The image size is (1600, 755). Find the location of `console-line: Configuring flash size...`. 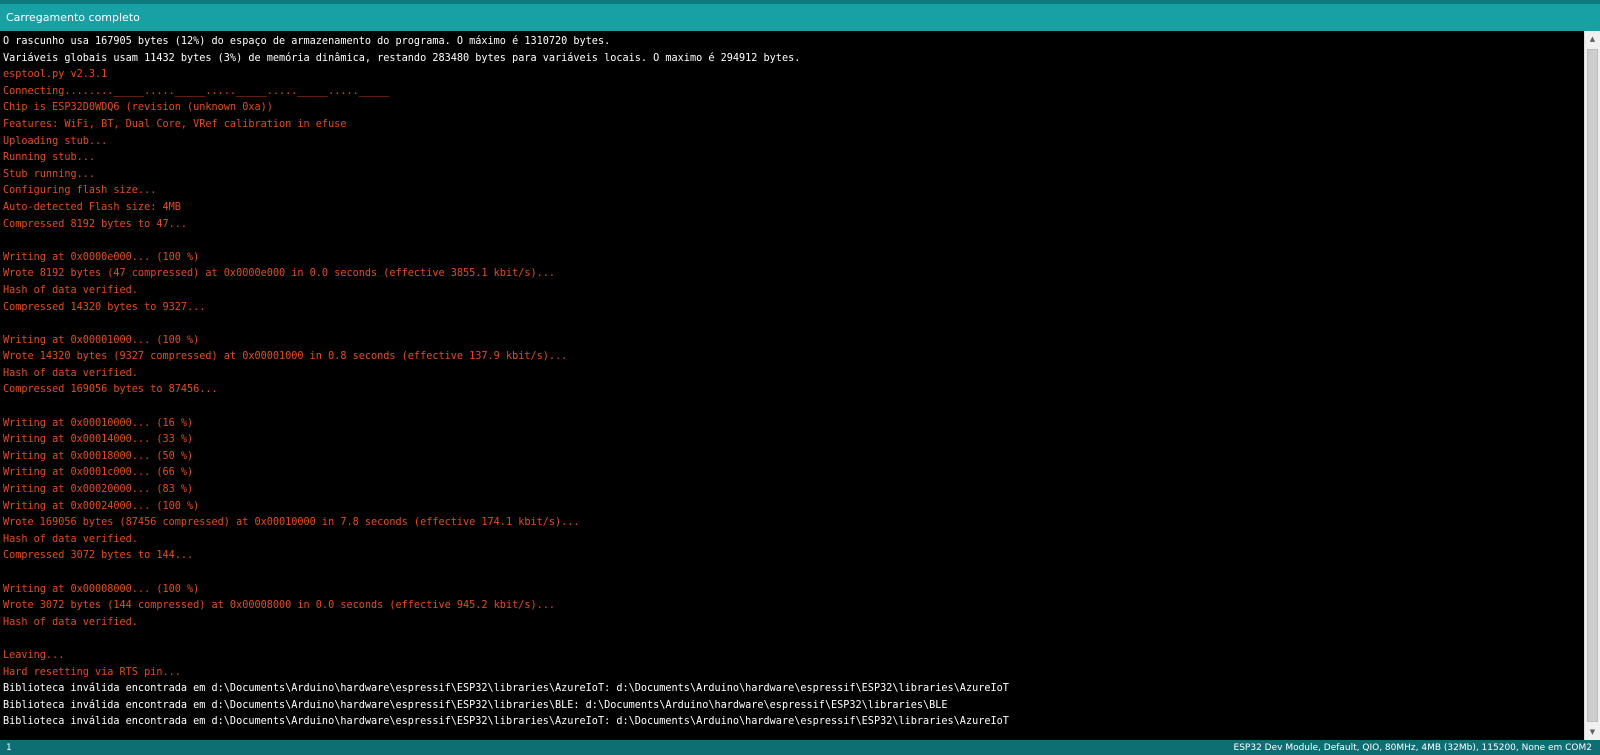

console-line: Configuring flash size... is located at coordinates (80, 191).